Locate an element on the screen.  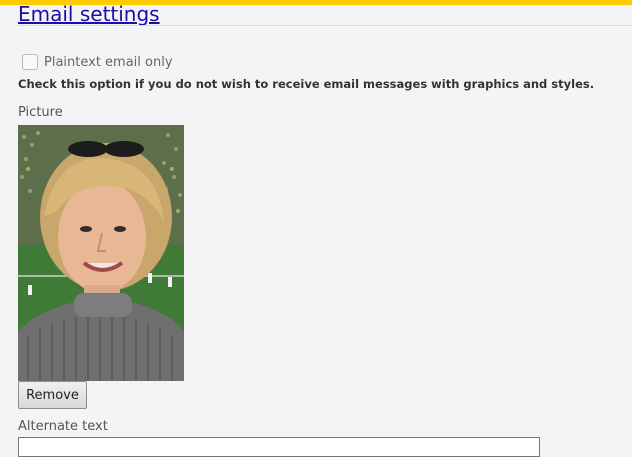
user-picture is located at coordinates (101, 253).